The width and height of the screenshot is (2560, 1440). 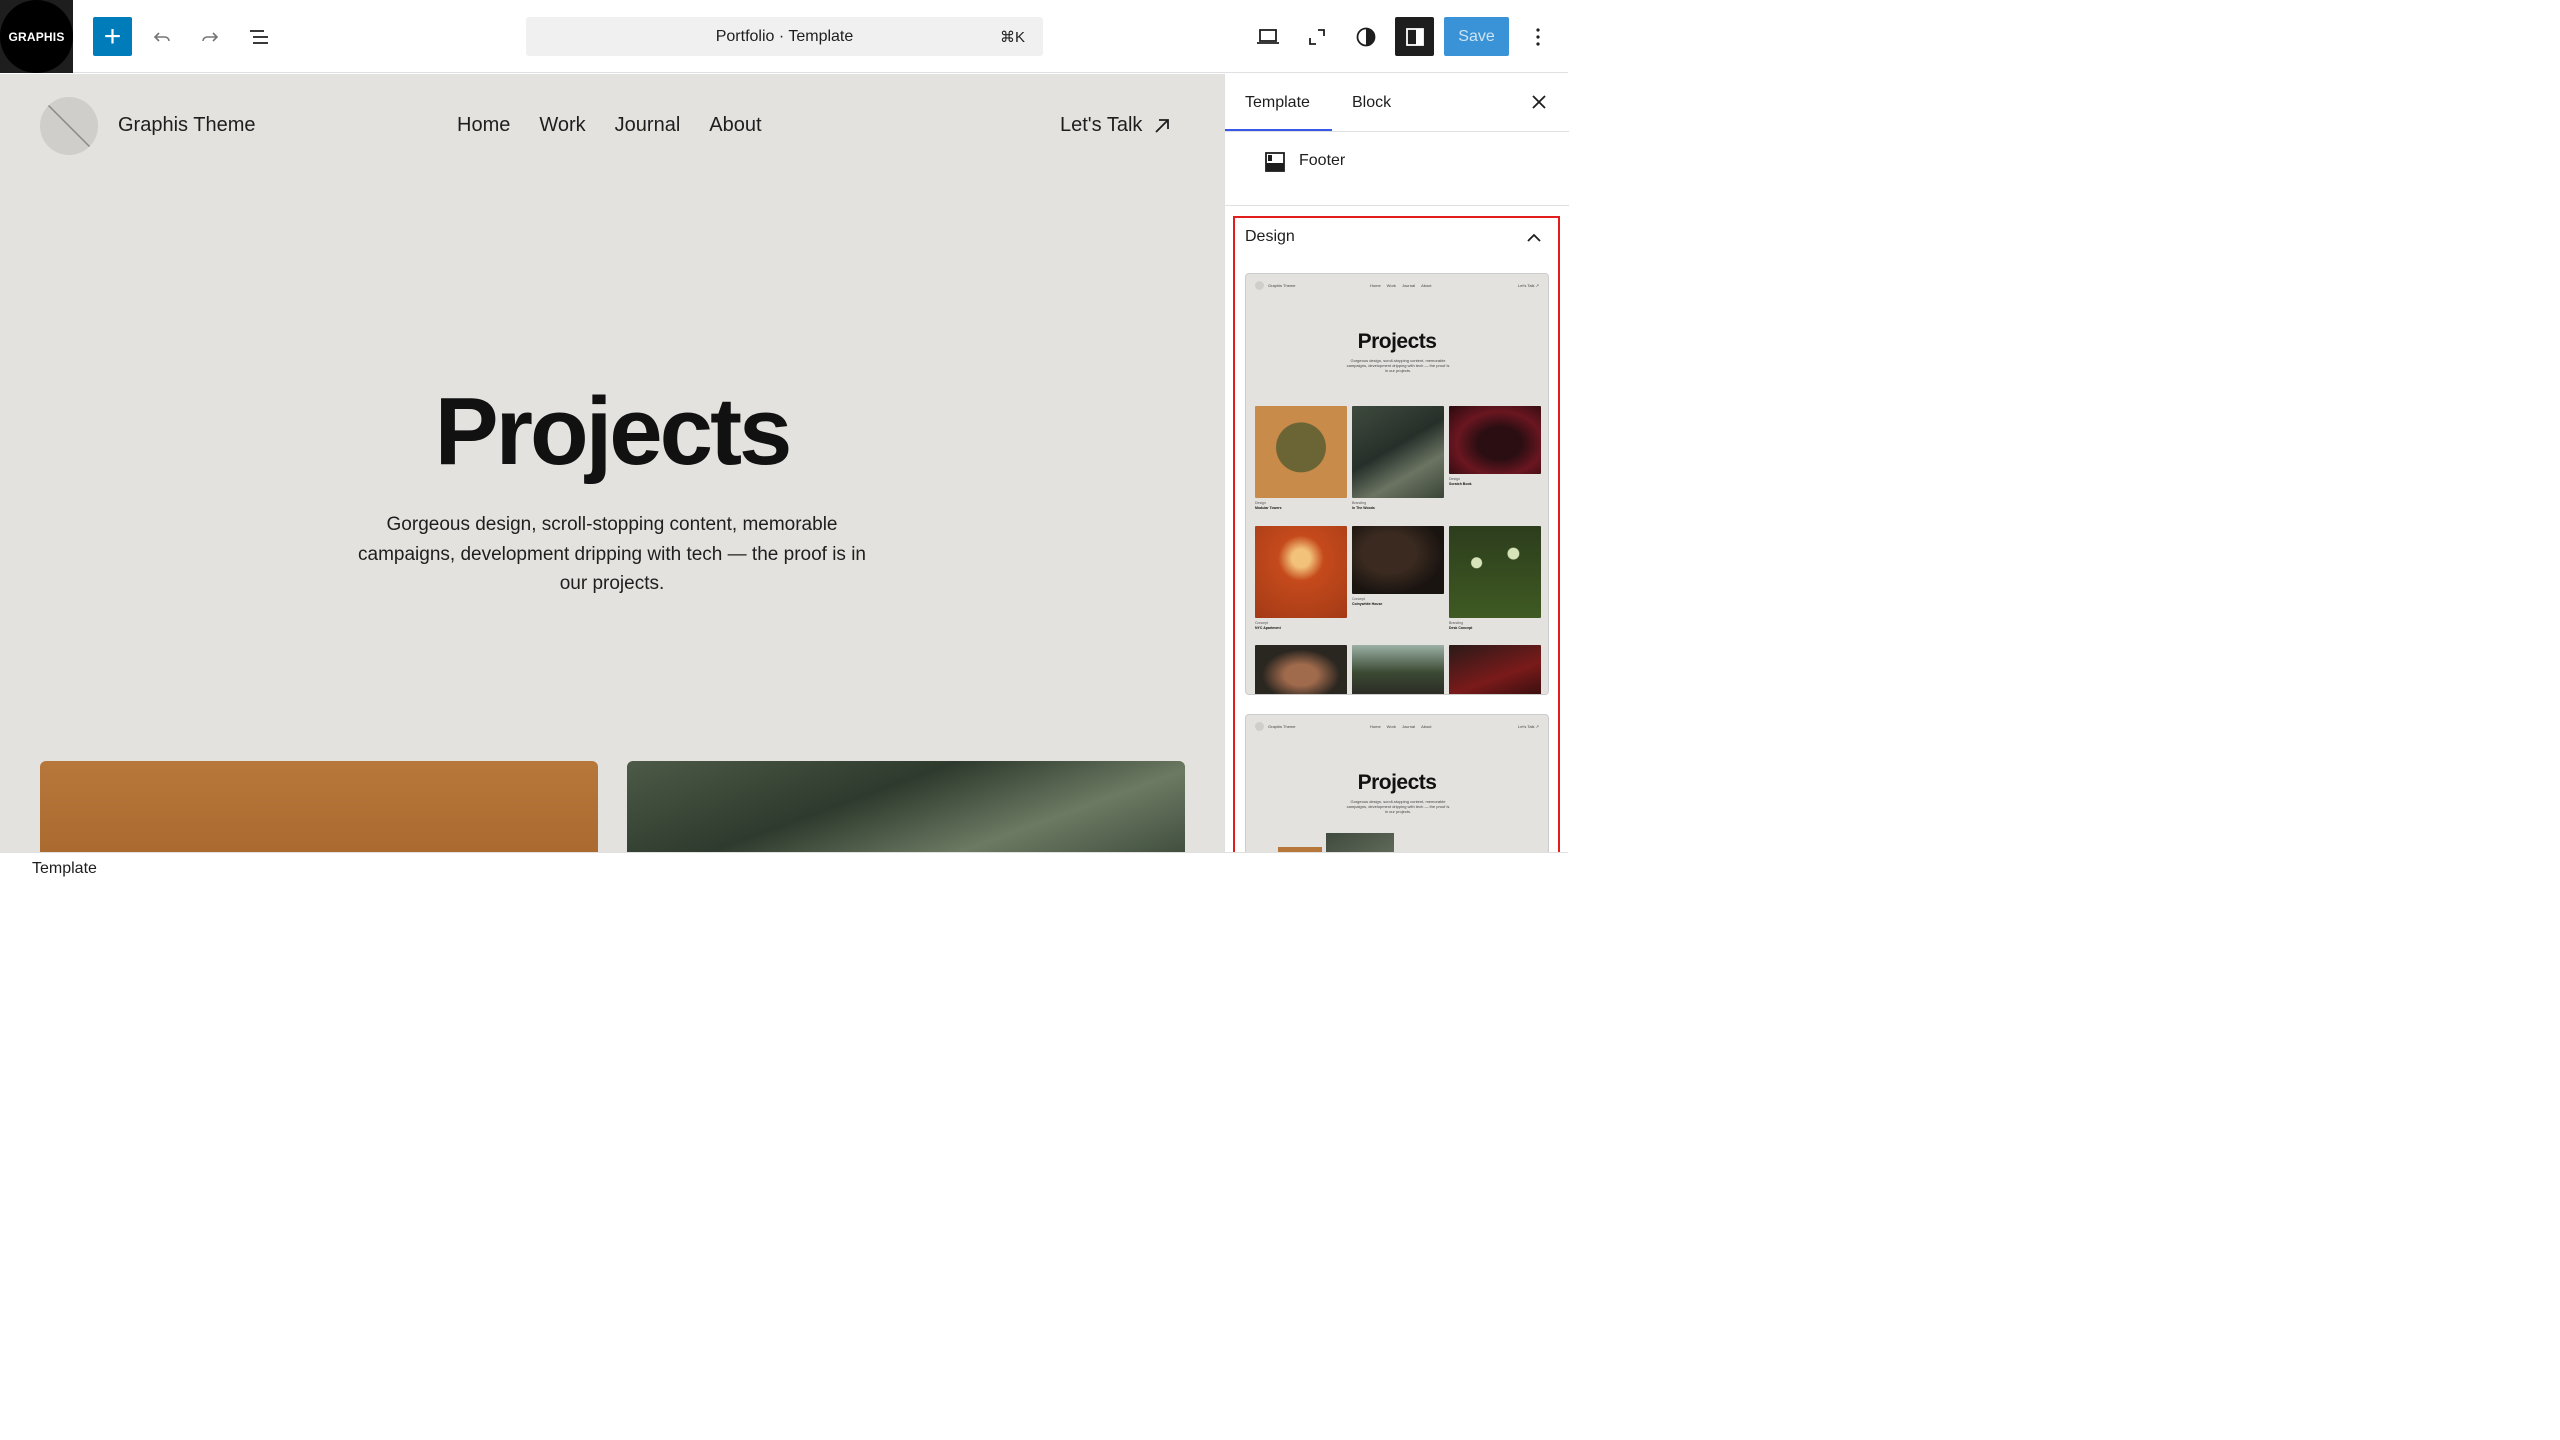 I want to click on nav-item-about: About, so click(x=735, y=125).